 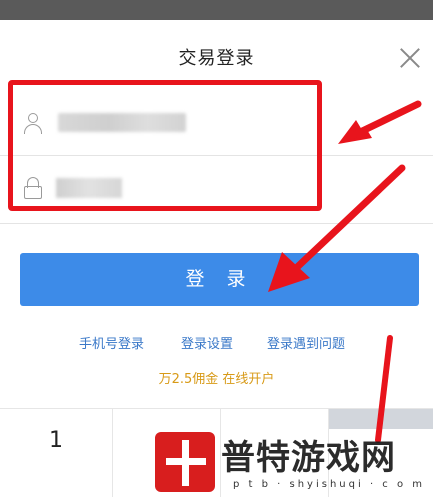 I want to click on watermark-logo-mark, so click(x=185, y=463).